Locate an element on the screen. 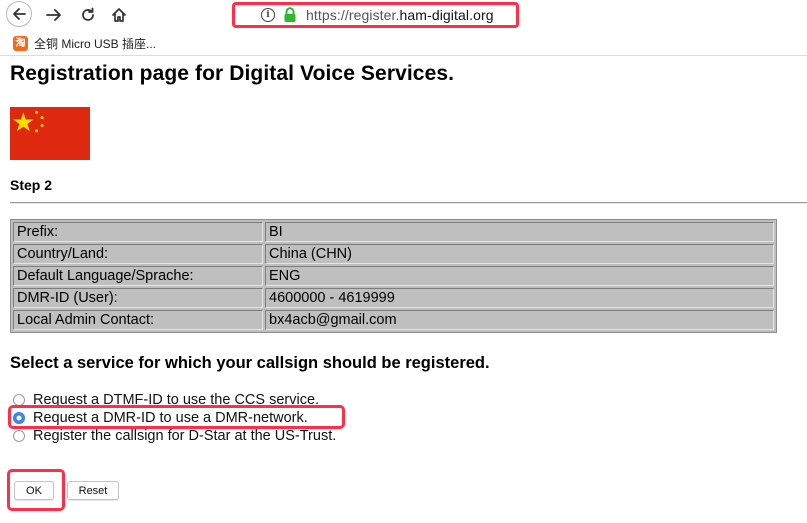 The width and height of the screenshot is (807, 523). divider is located at coordinates (408, 203).